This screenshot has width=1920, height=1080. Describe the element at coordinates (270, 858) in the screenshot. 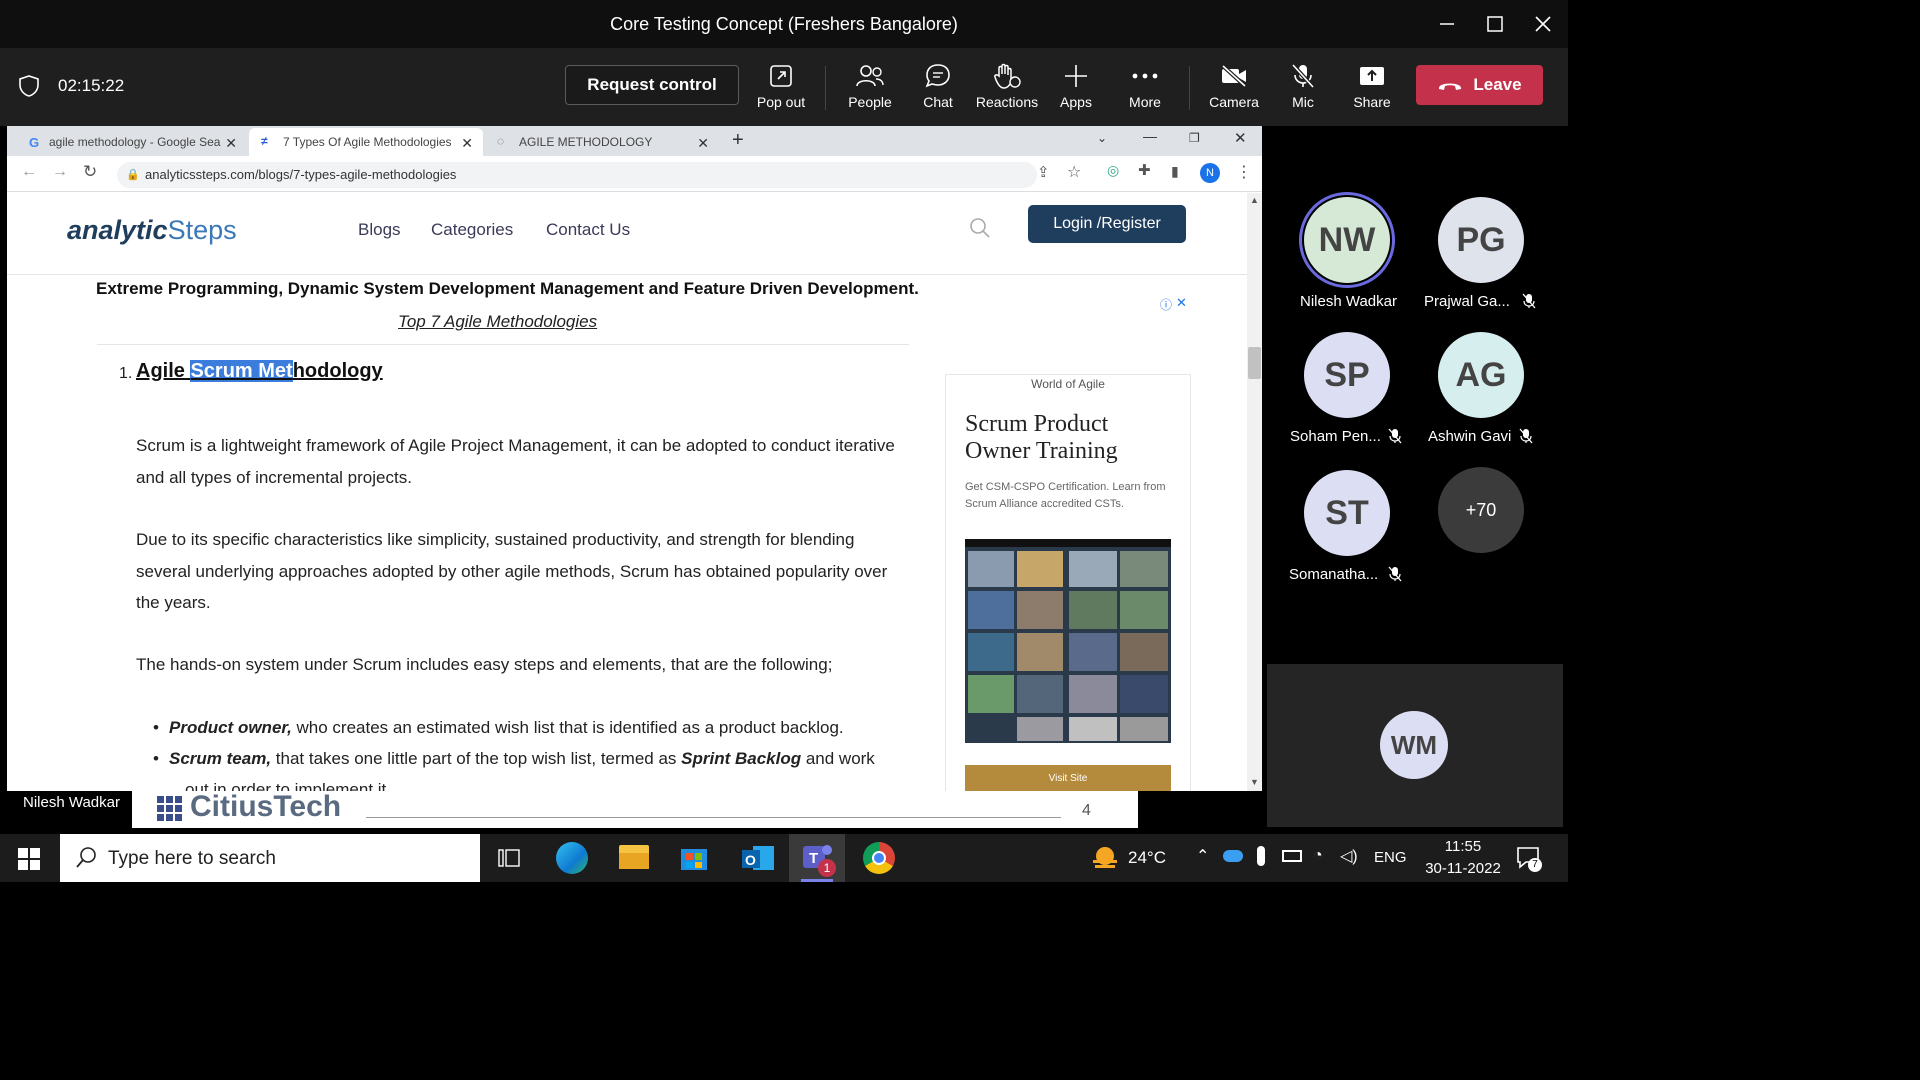

I see `taskbar-search-box: Type here to search` at that location.